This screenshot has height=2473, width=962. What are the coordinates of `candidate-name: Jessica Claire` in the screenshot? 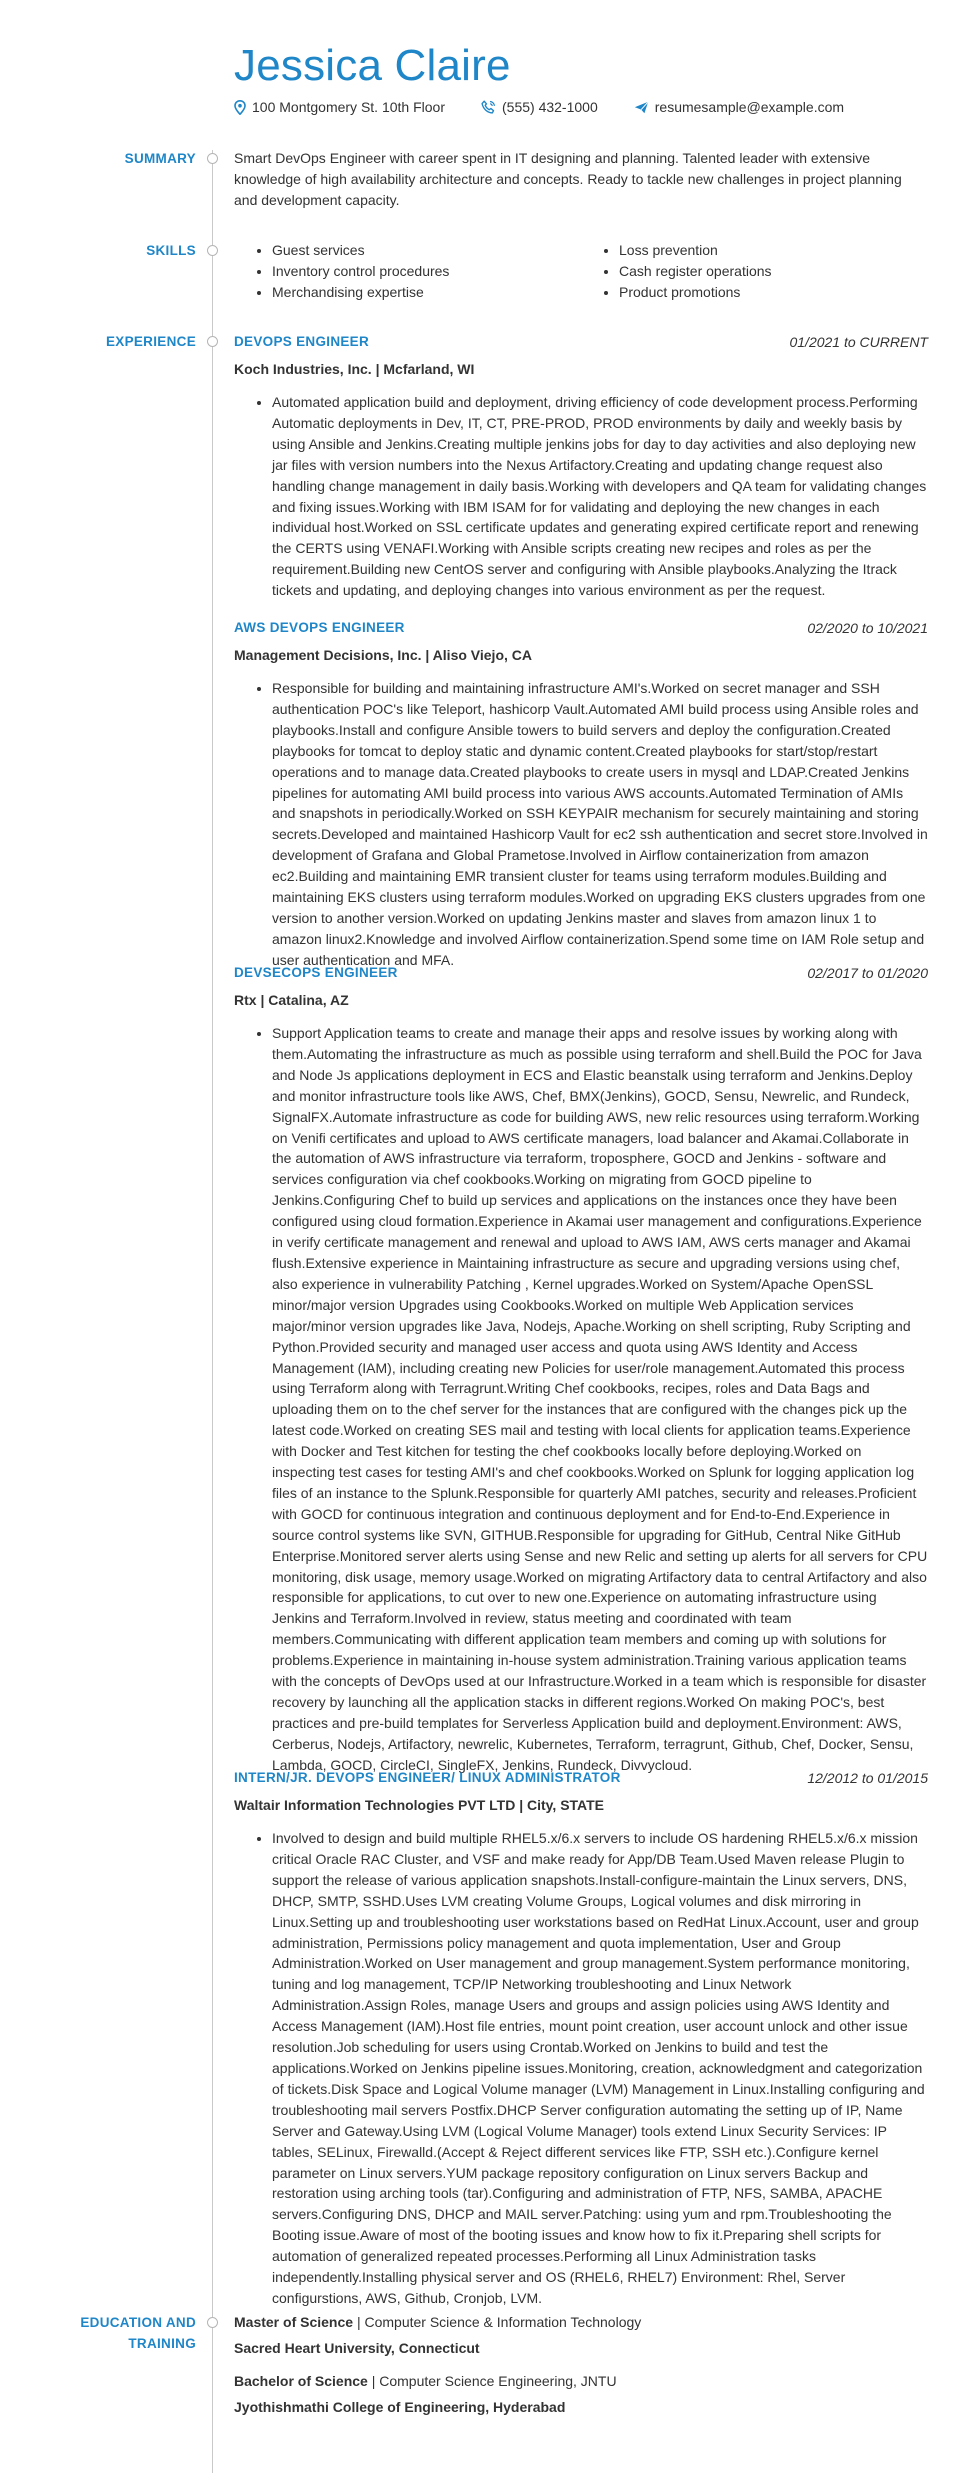 It's located at (372, 65).